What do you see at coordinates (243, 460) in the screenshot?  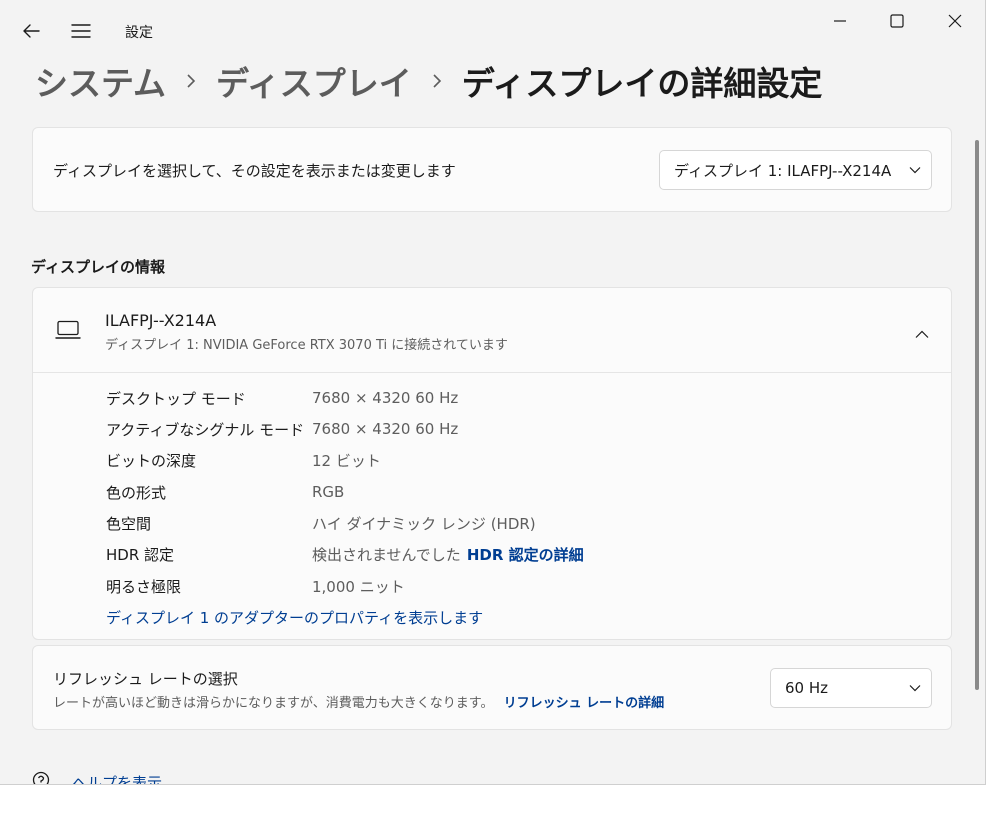 I see `info-row-bit-depth: ビットの深度 12 ビット` at bounding box center [243, 460].